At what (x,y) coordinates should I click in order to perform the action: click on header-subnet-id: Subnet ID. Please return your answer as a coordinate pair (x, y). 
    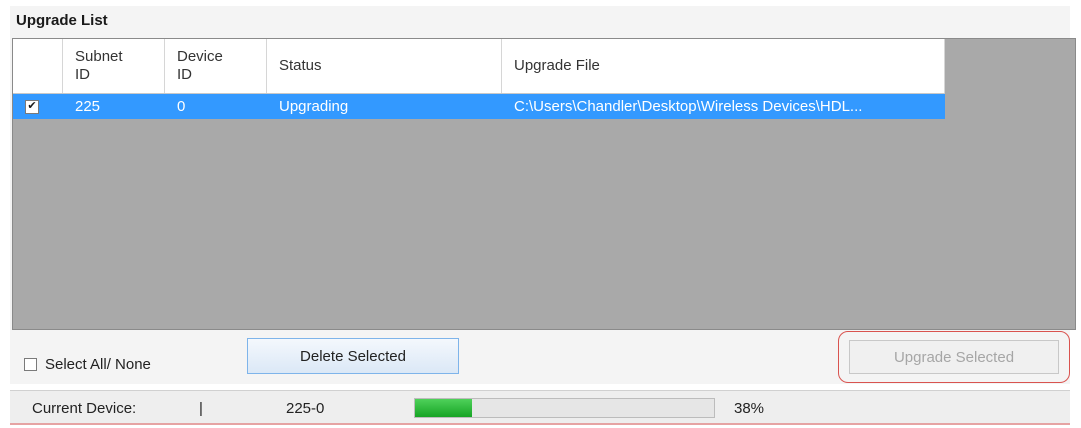
    Looking at the image, I should click on (114, 66).